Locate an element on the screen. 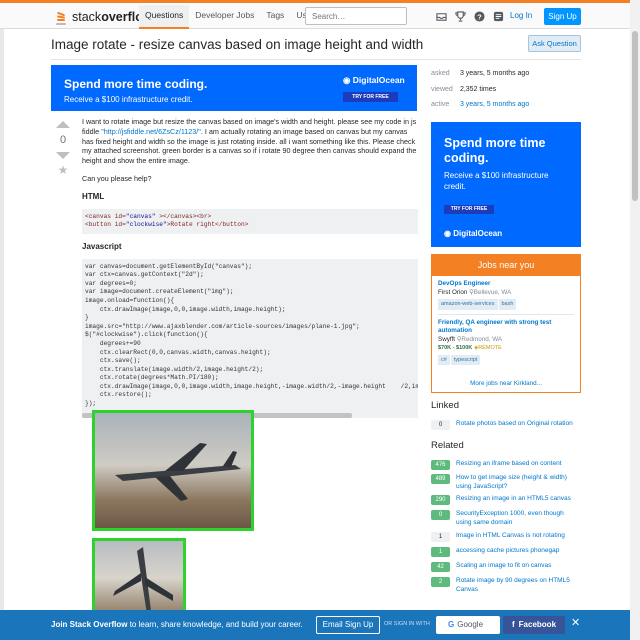  site-logo: stackoverflow is located at coordinates (104, 17).